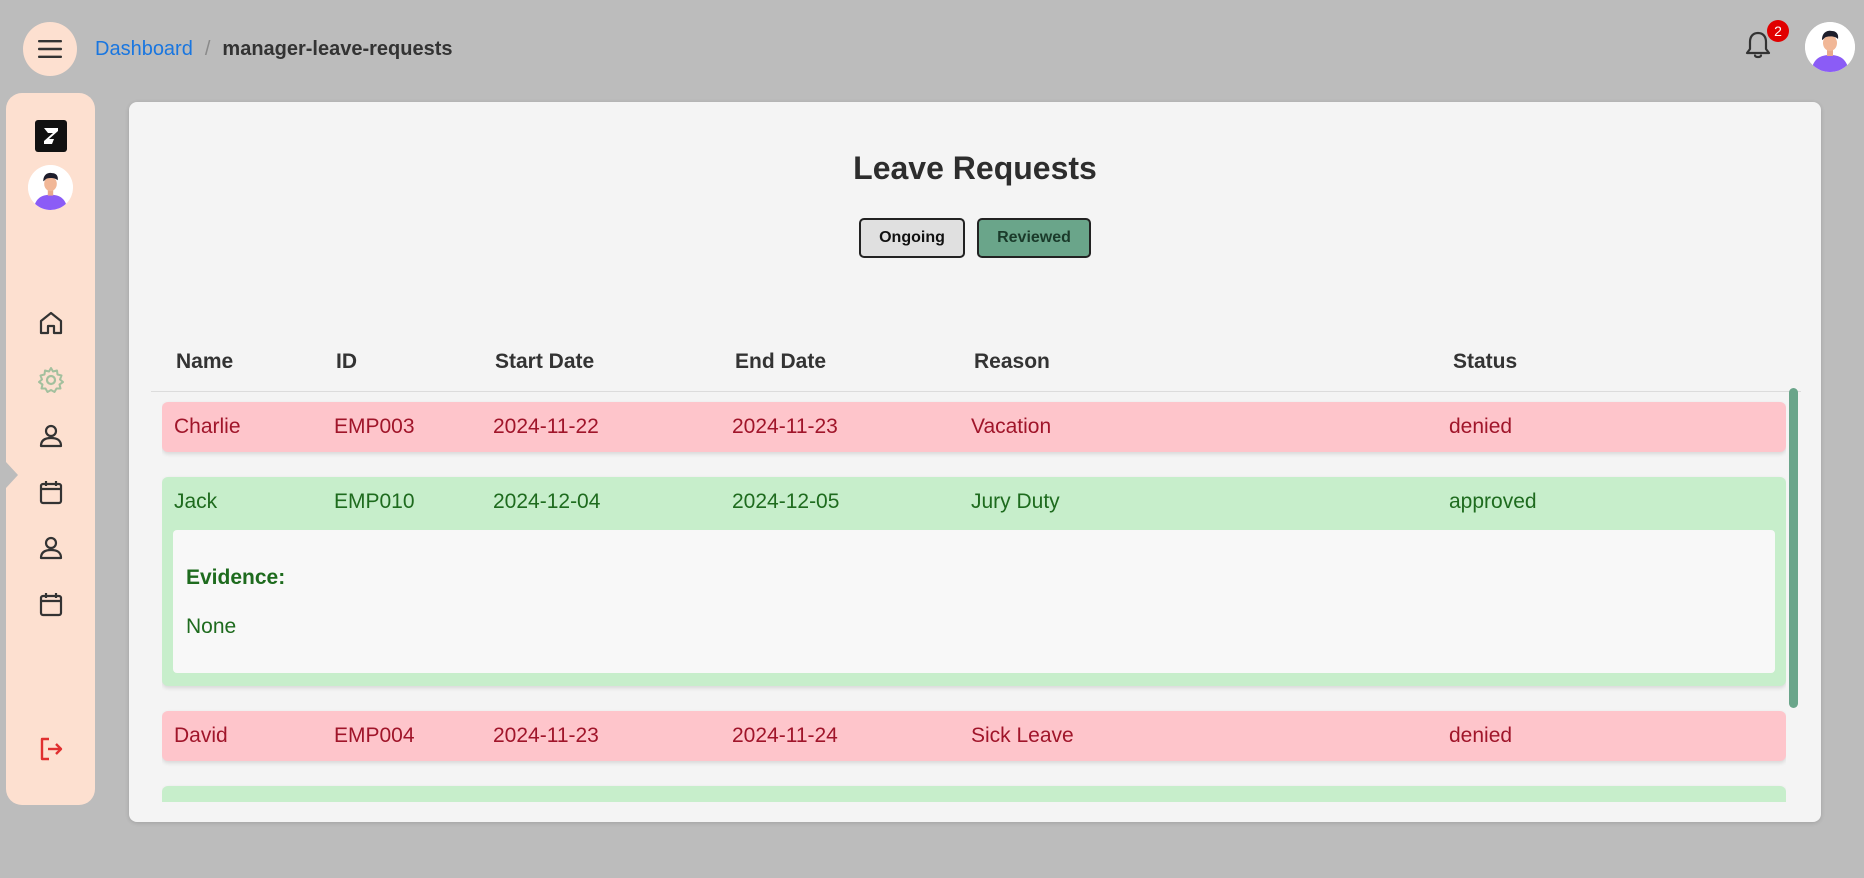 The image size is (1864, 878). I want to click on list-scrollbar, so click(1793, 548).